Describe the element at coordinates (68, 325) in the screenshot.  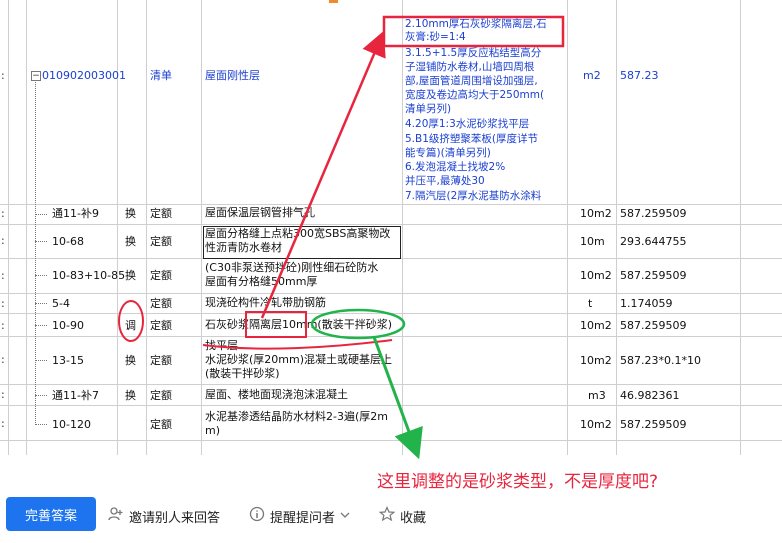
I see `quota-code: 10-90` at that location.